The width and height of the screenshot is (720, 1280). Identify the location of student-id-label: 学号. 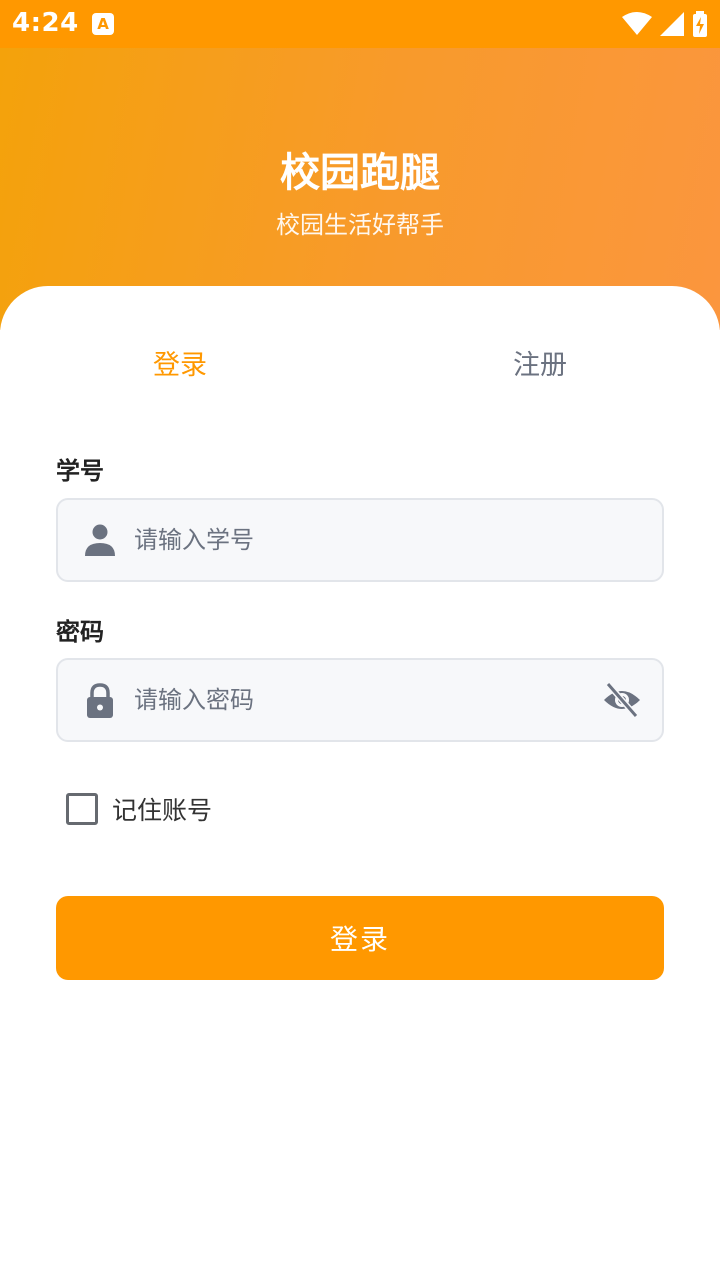
(80, 471).